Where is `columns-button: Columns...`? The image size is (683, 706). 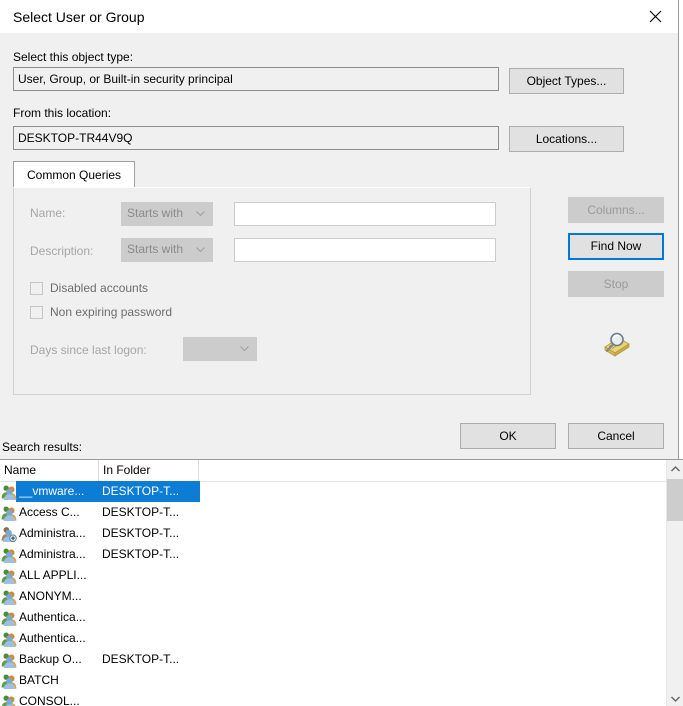 columns-button: Columns... is located at coordinates (616, 210).